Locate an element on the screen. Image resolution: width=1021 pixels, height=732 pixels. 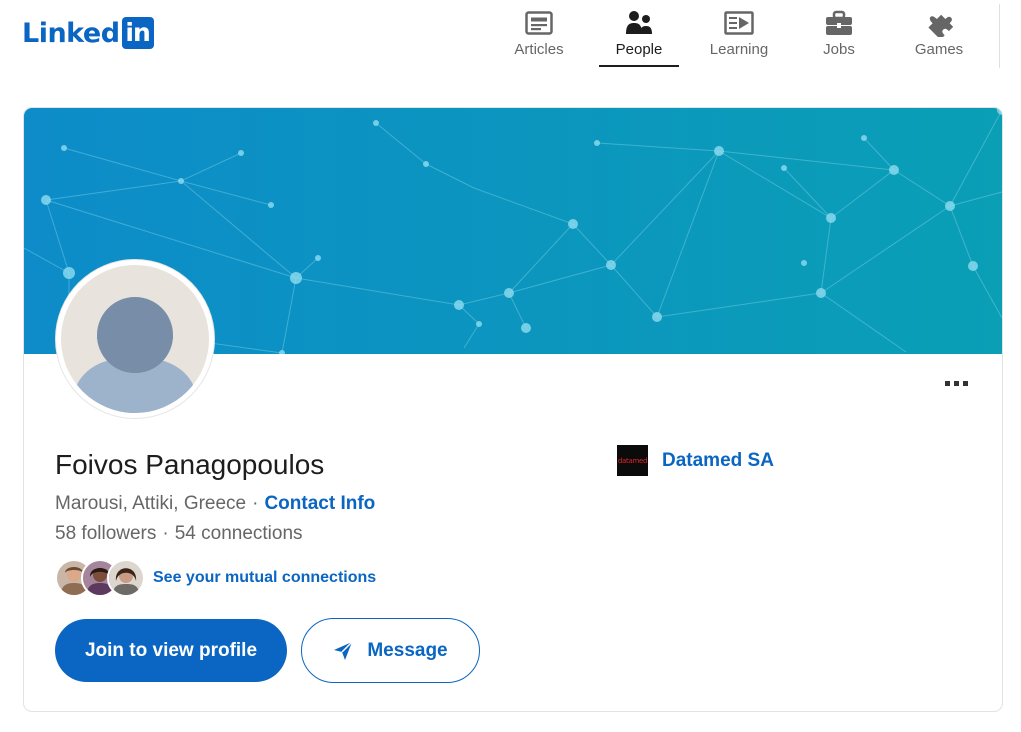
current-company: datamed Datamed SA is located at coordinates (695, 460).